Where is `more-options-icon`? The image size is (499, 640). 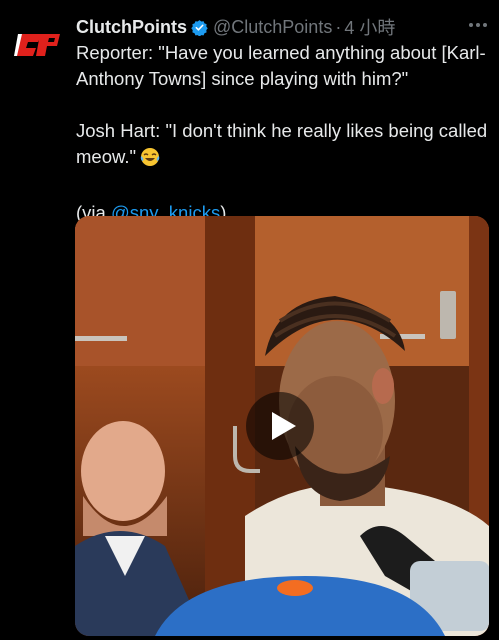 more-options-icon is located at coordinates (478, 25).